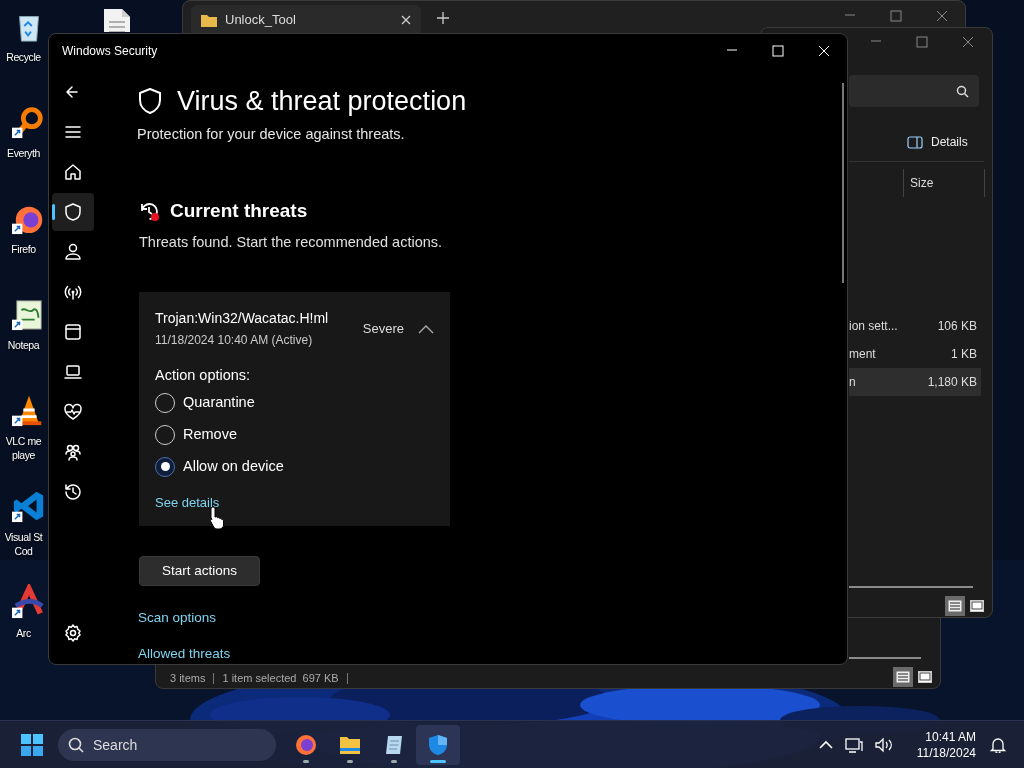  I want to click on icon-label: Firefo, so click(23, 249).